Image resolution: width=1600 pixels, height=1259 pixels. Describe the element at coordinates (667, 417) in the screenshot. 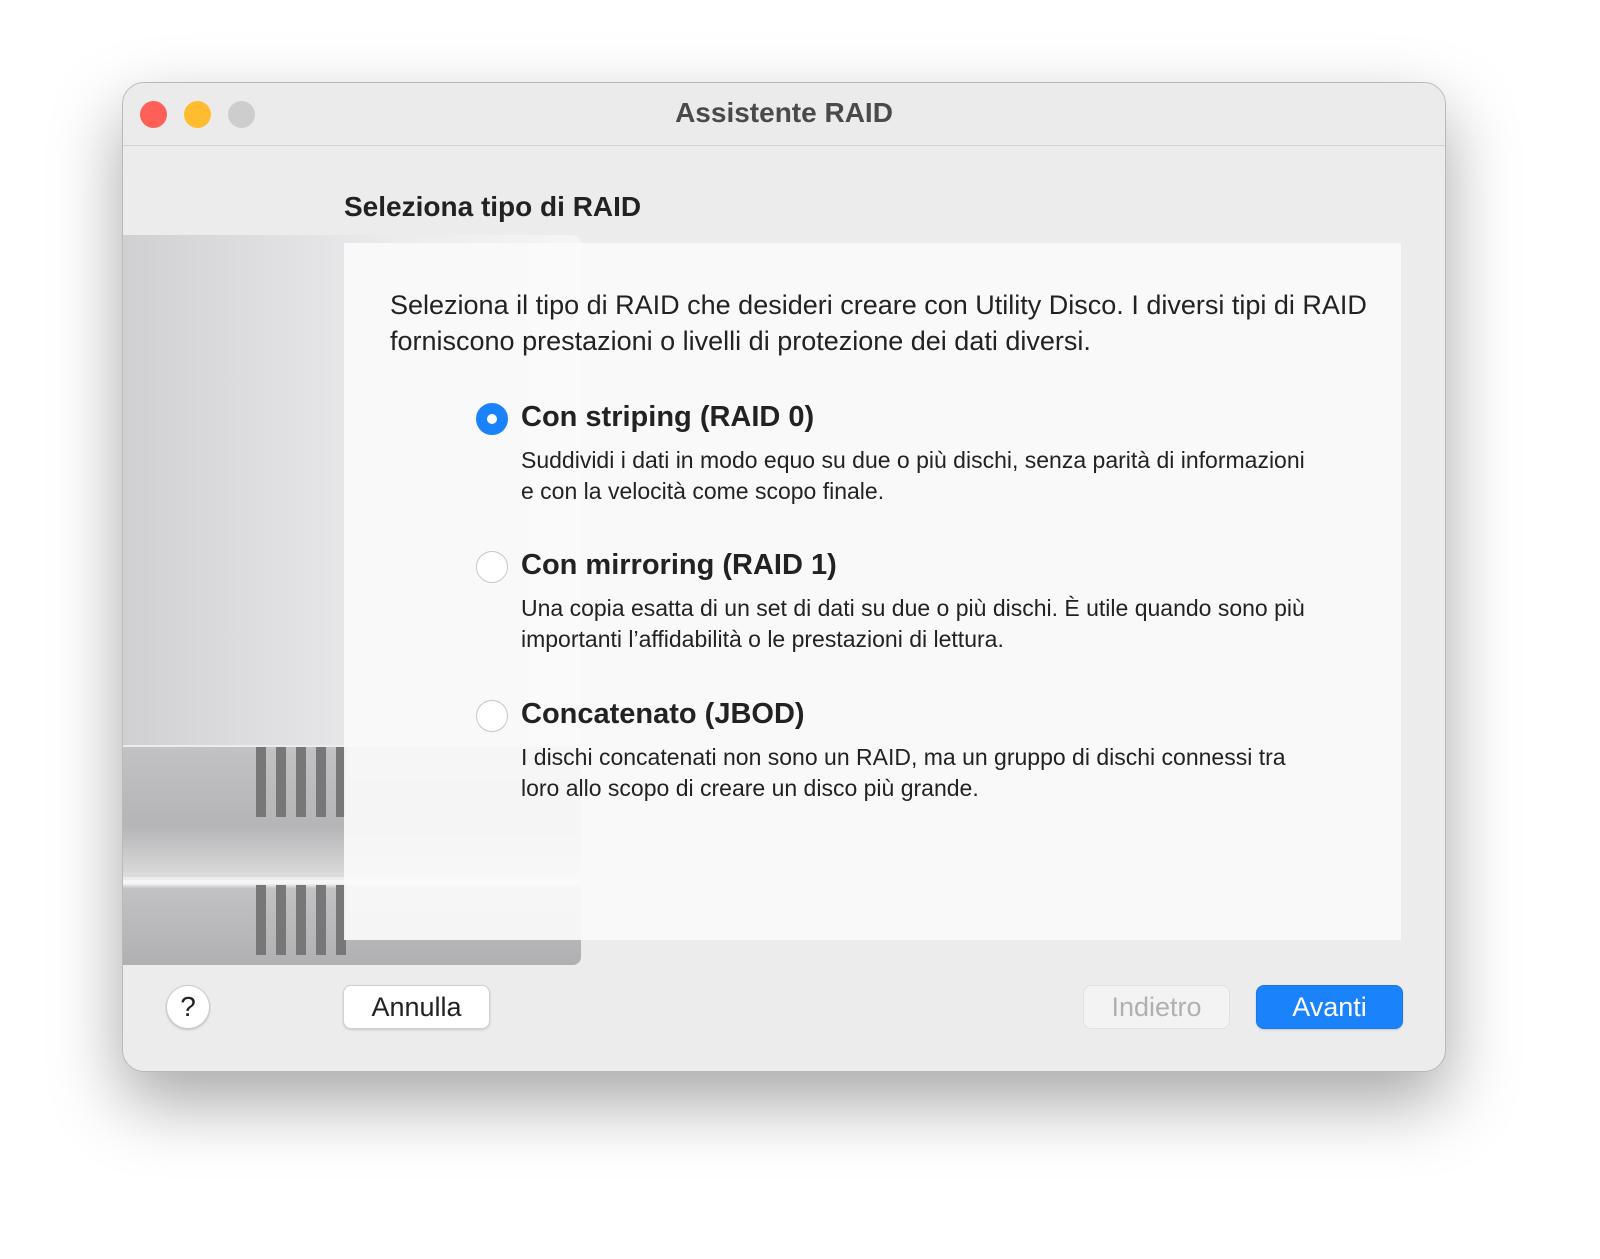

I see `option-title: Con striping (RAID 0)` at that location.